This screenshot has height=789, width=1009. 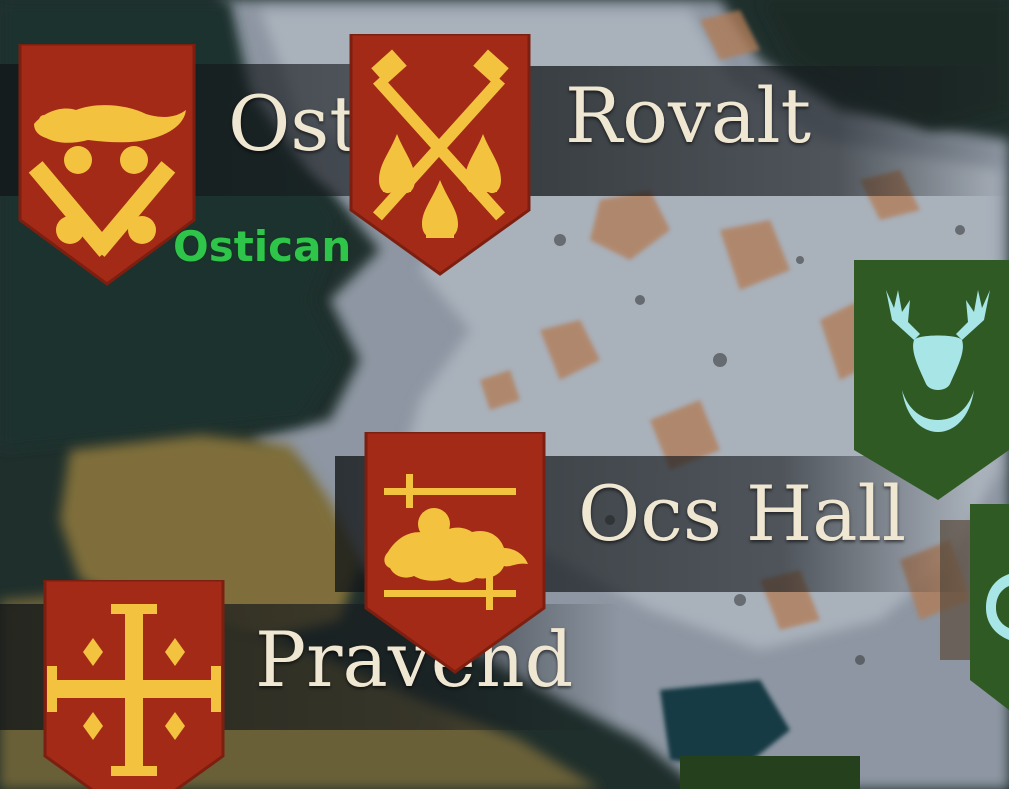 I want to click on green-faction-banner-stag, so click(x=930, y=382).